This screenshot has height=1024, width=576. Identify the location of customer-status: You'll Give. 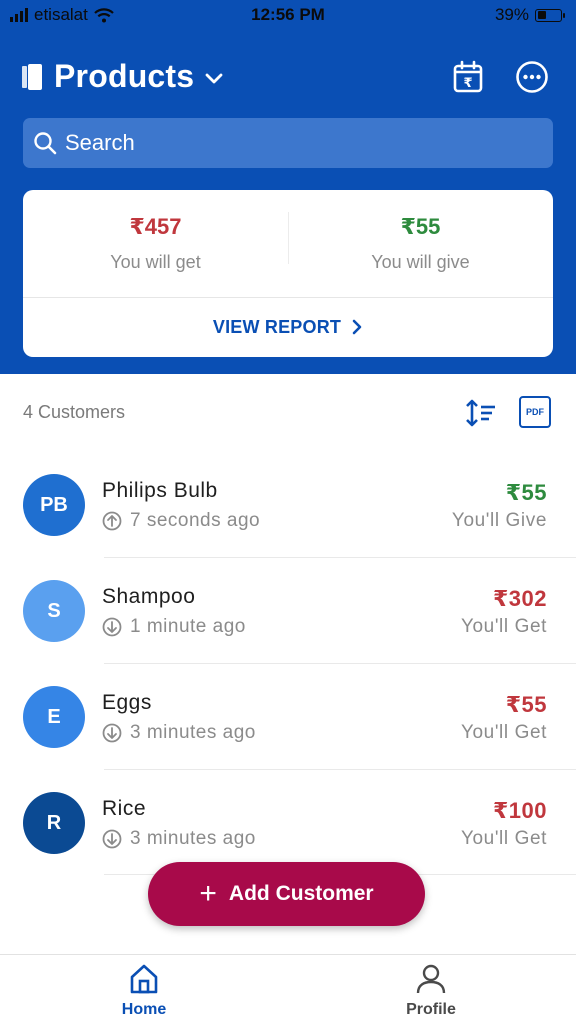
(499, 520).